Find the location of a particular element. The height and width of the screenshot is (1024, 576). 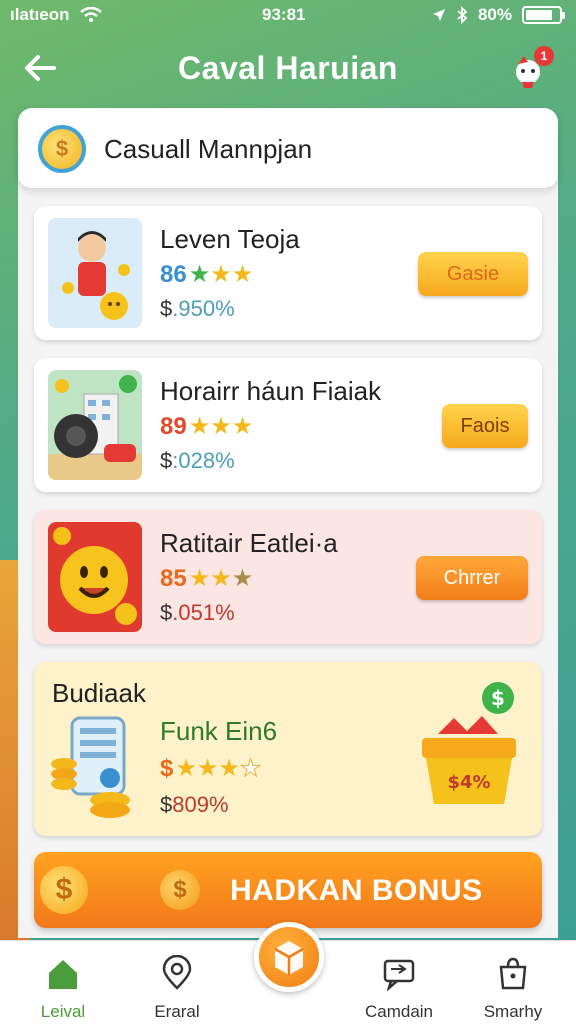

notification-badge: 1 is located at coordinates (544, 56).